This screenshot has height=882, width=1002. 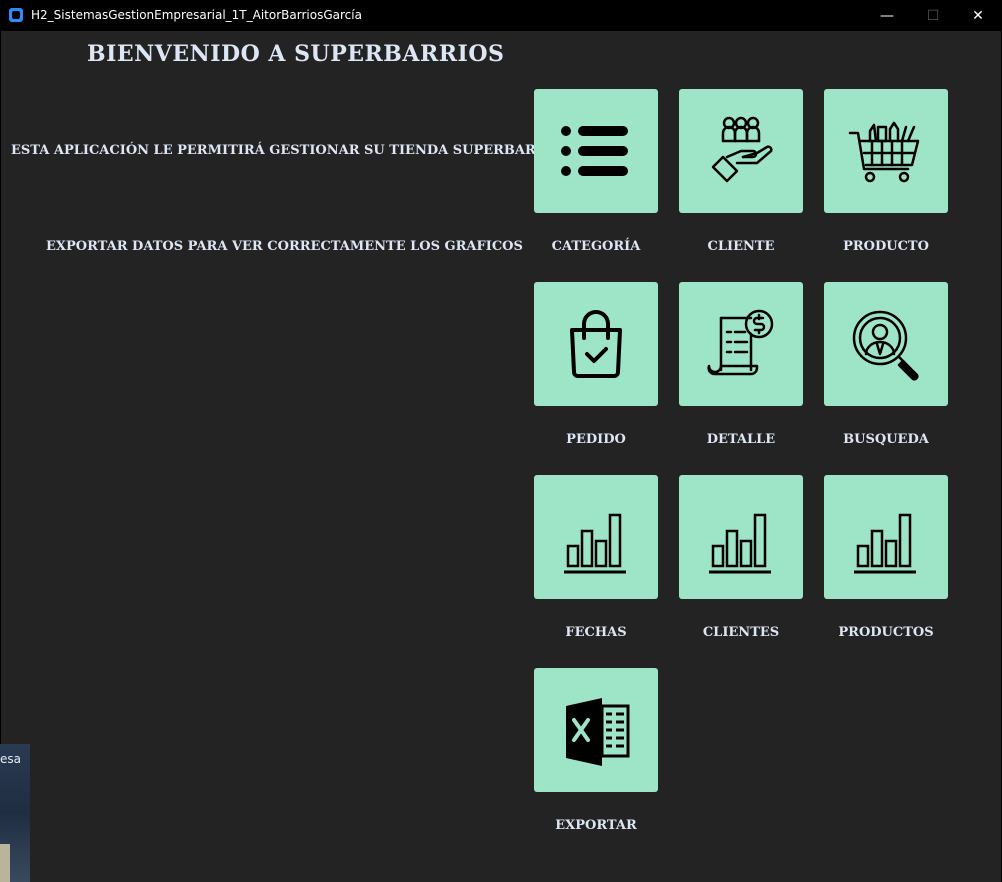 I want to click on categoria-label: CATEGORÍA, so click(x=596, y=246).